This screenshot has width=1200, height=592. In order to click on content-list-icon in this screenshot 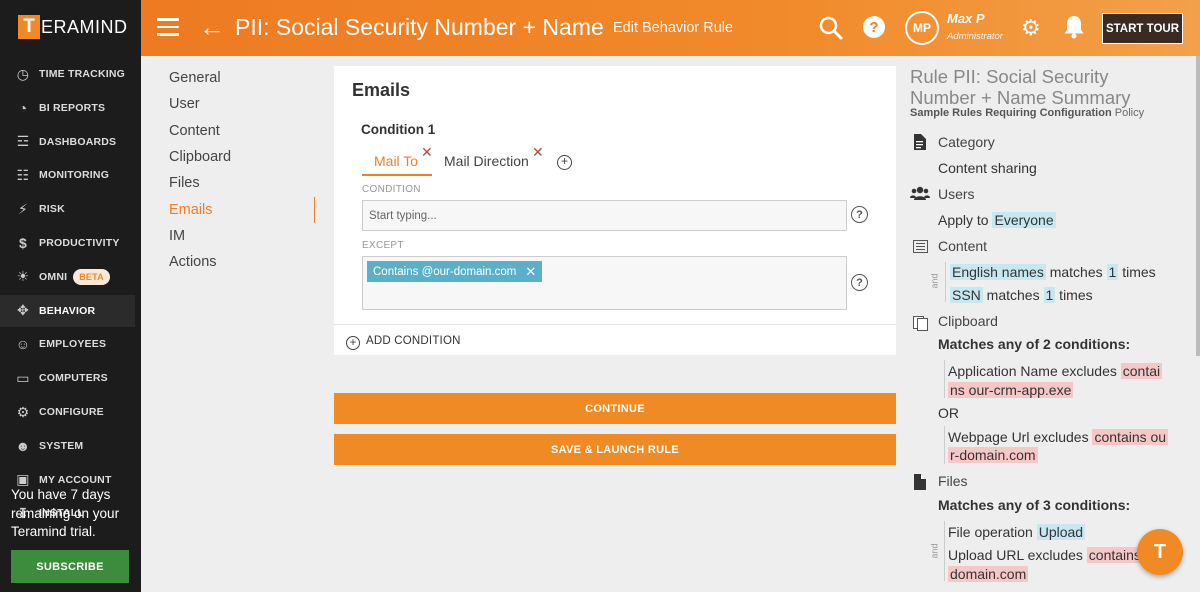, I will do `click(921, 248)`.